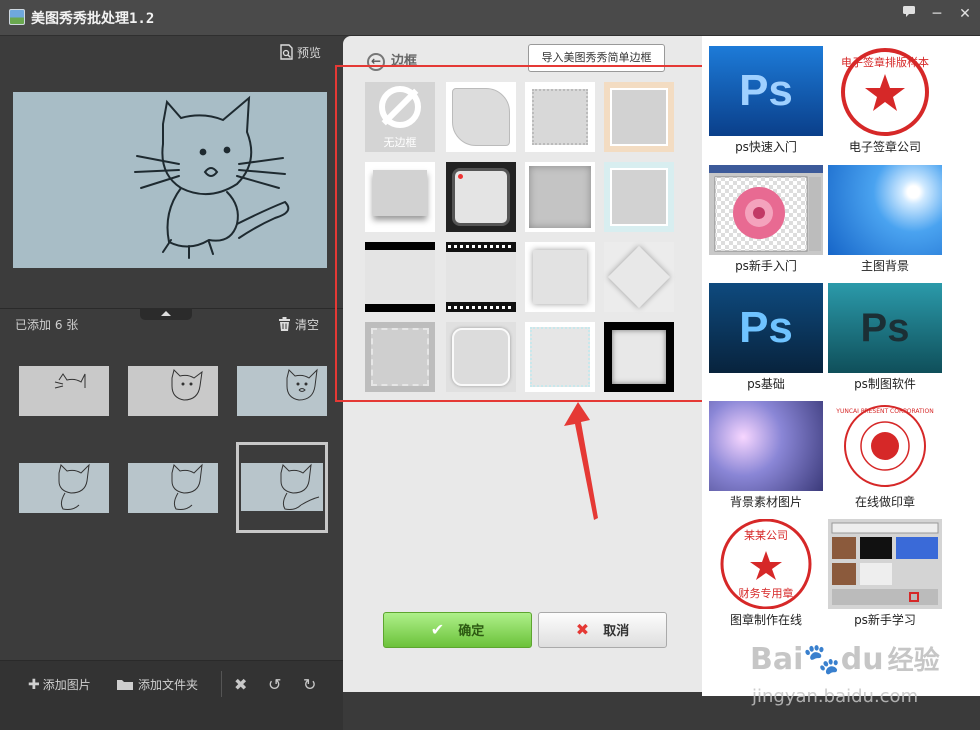 The image size is (980, 730). I want to click on ad-item-3: ps新手入门, so click(766, 222).